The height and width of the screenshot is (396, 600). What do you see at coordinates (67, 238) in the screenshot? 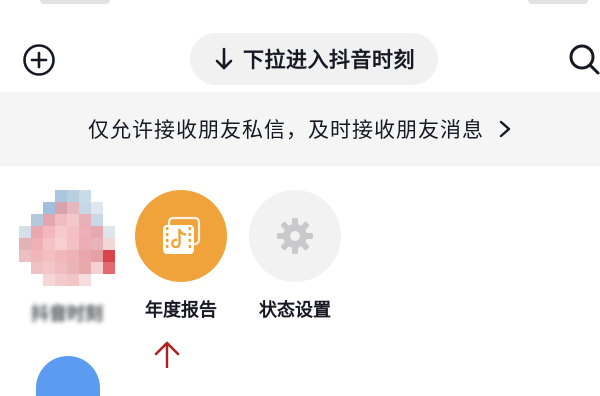
I see `moments-avatar` at bounding box center [67, 238].